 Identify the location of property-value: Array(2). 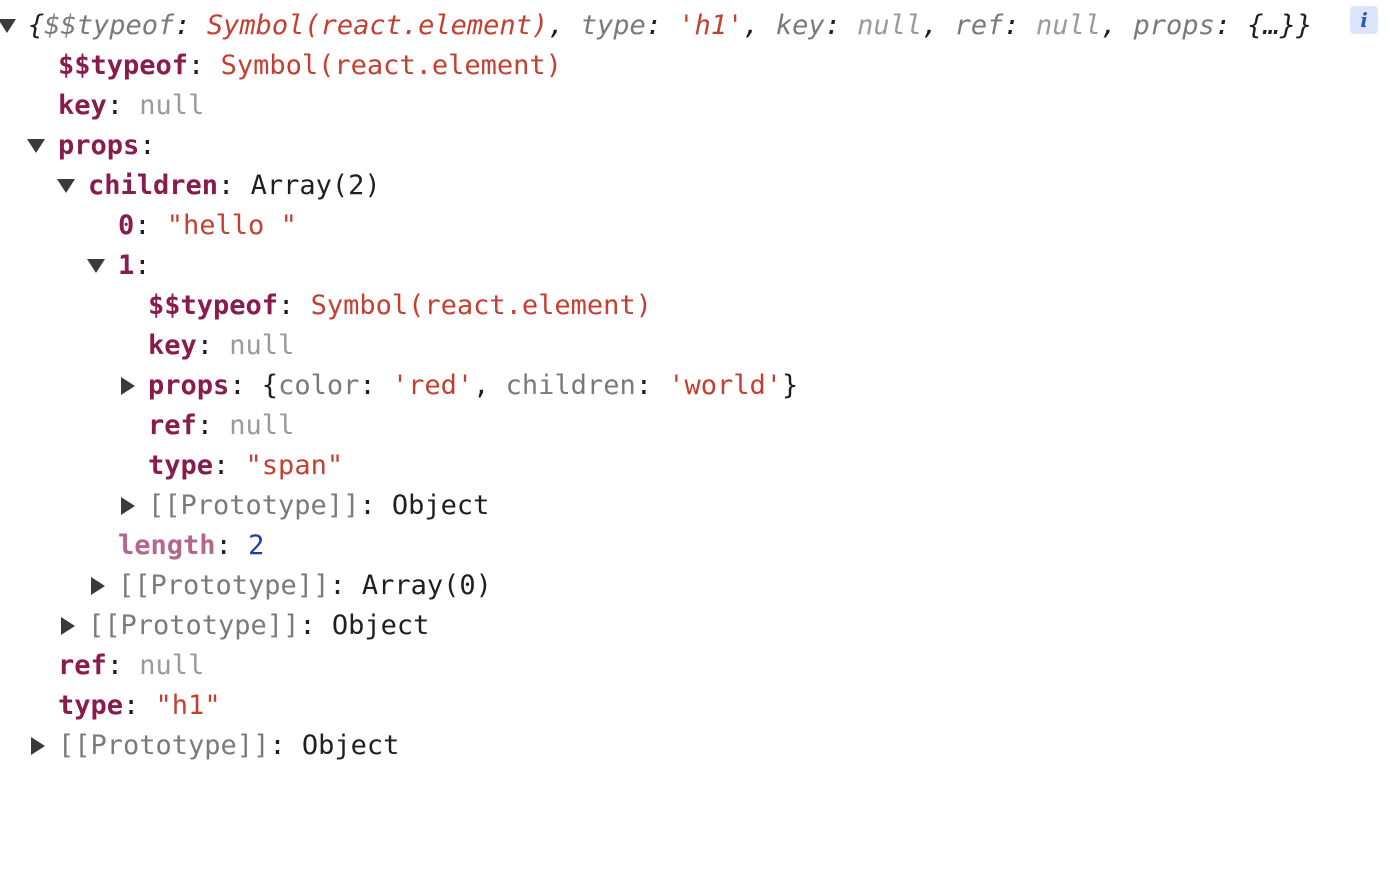
(315, 185).